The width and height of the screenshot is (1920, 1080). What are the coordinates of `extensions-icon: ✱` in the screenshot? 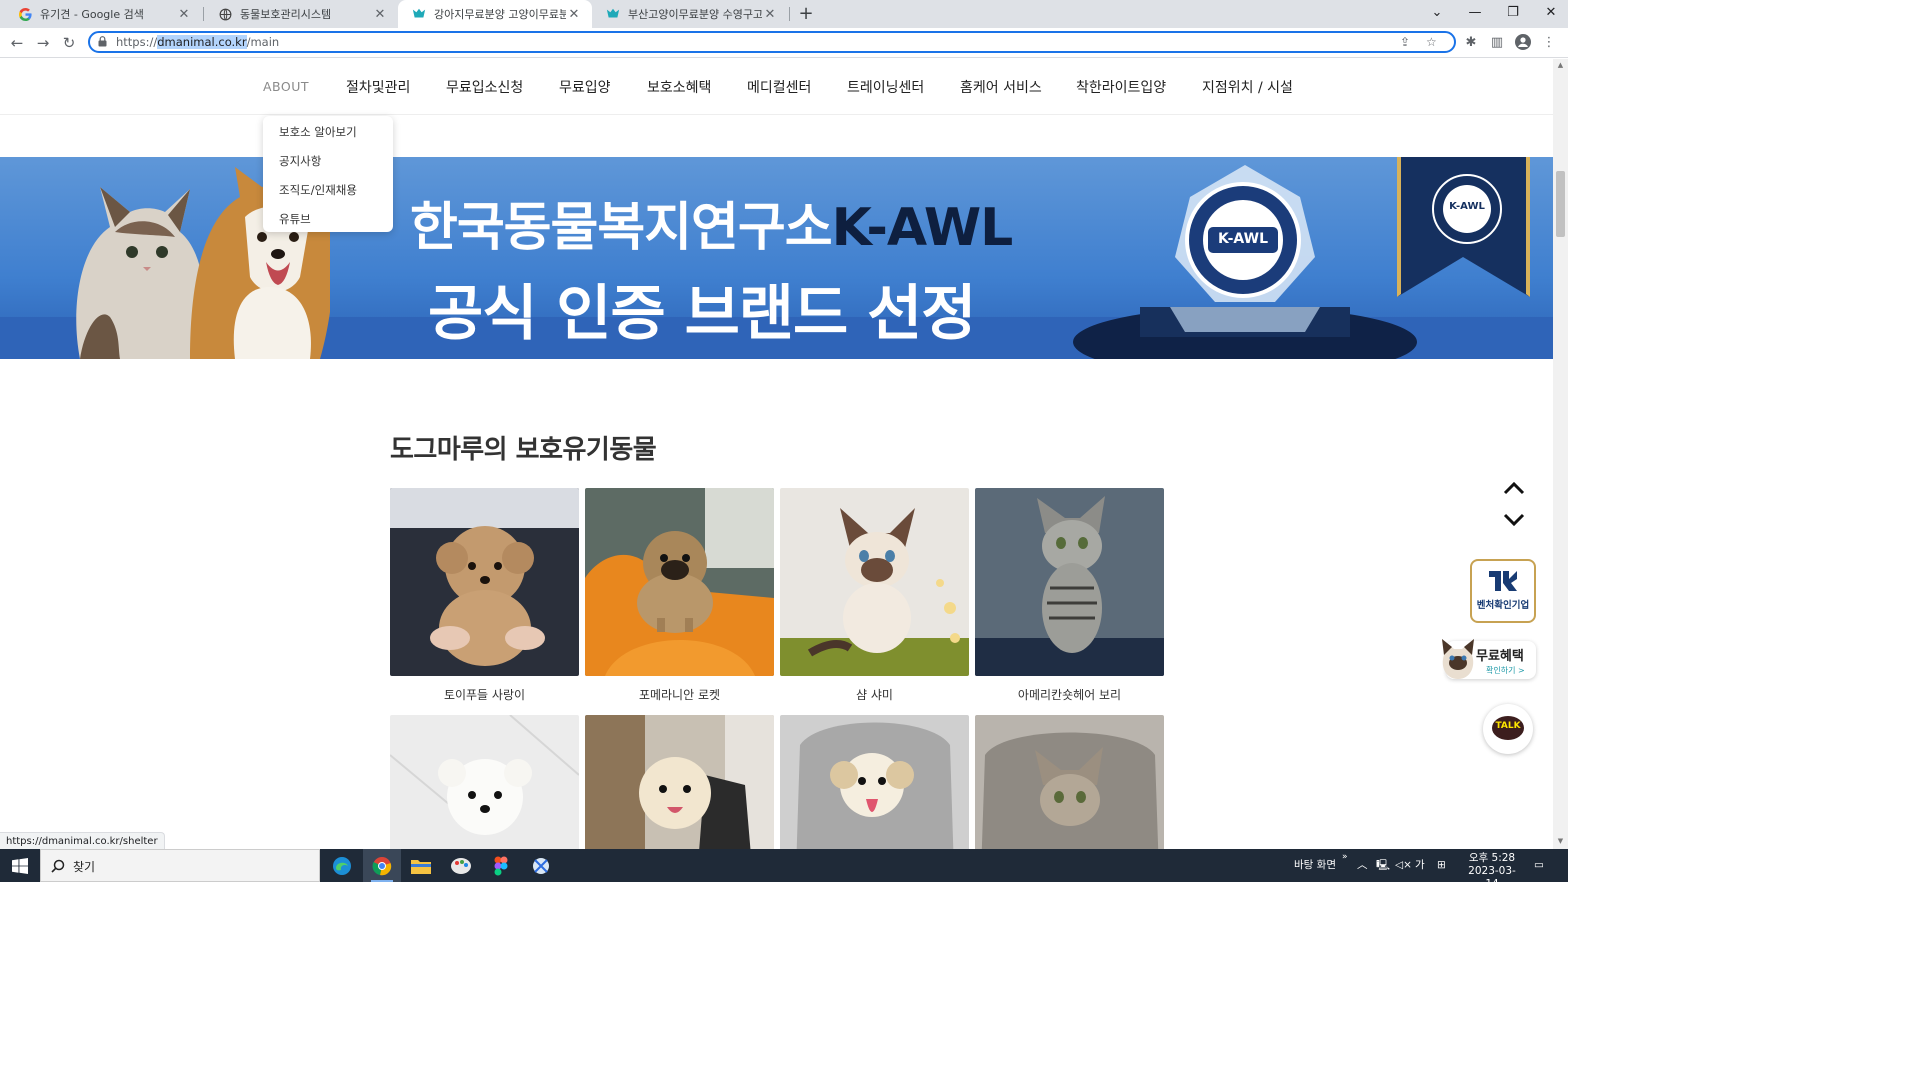 It's located at (1471, 43).